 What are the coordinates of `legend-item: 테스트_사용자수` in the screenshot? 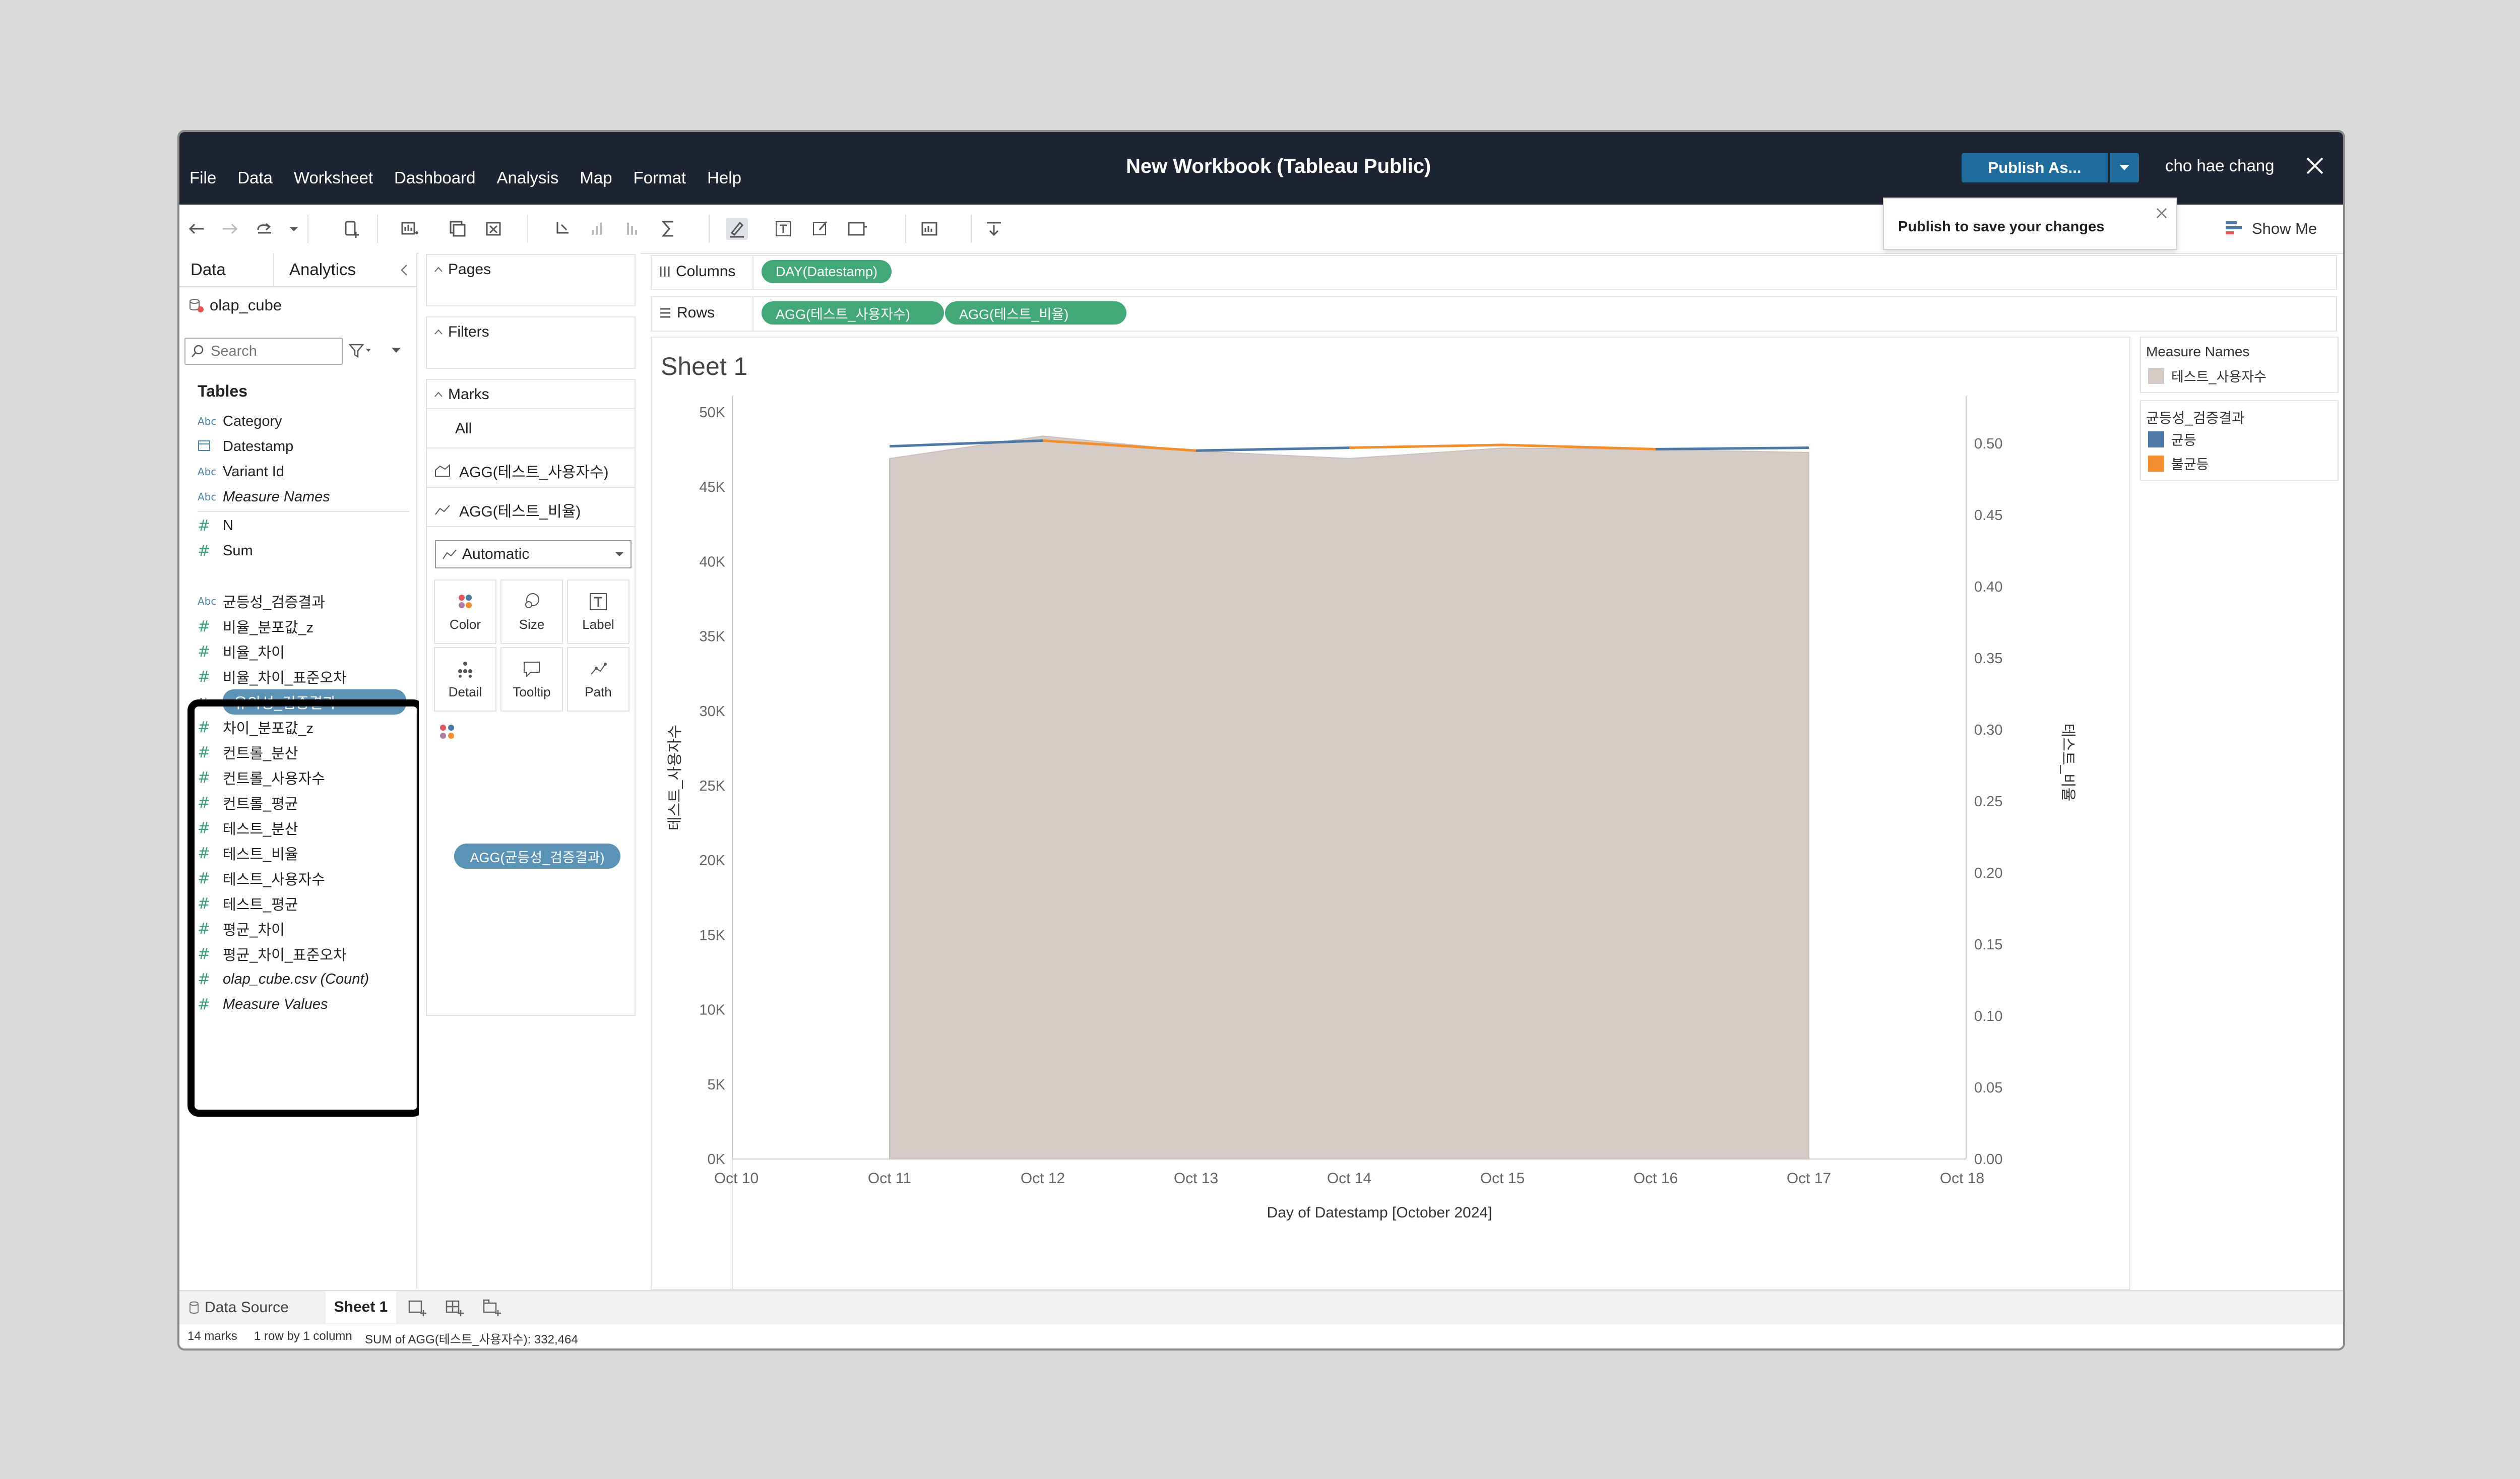 It's located at (2207, 375).